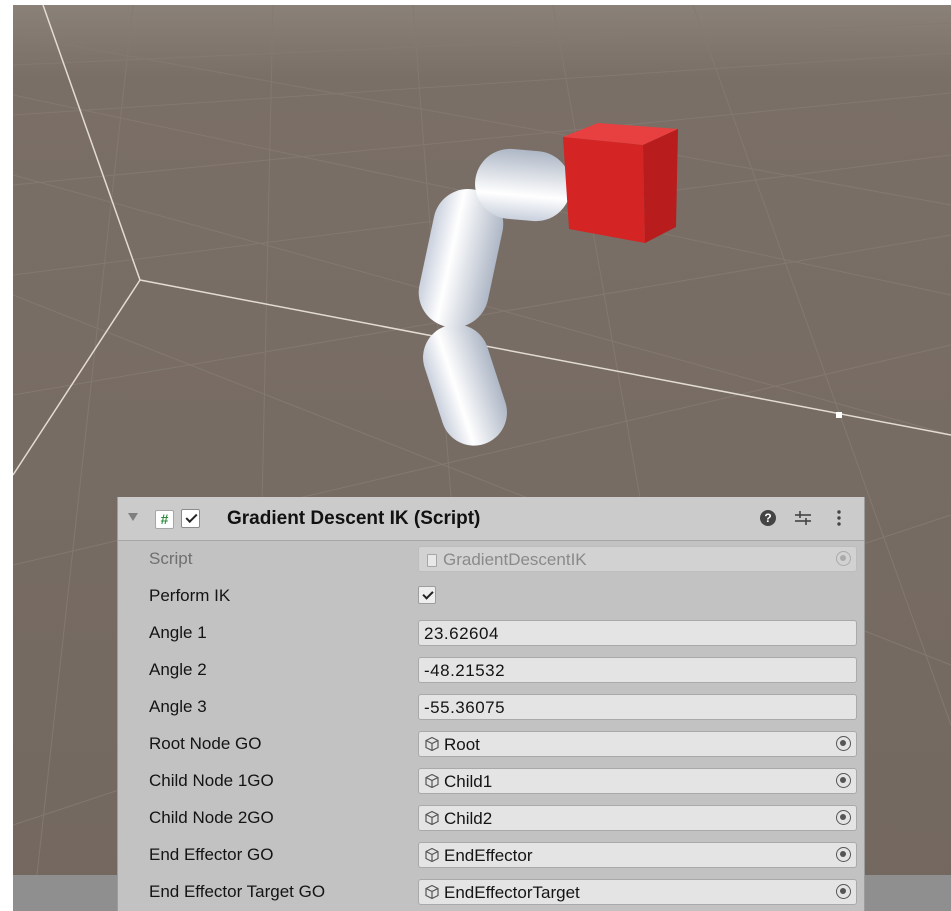 This screenshot has width=951, height=911. What do you see at coordinates (178, 633) in the screenshot?
I see `angle1-label: Angle 1` at bounding box center [178, 633].